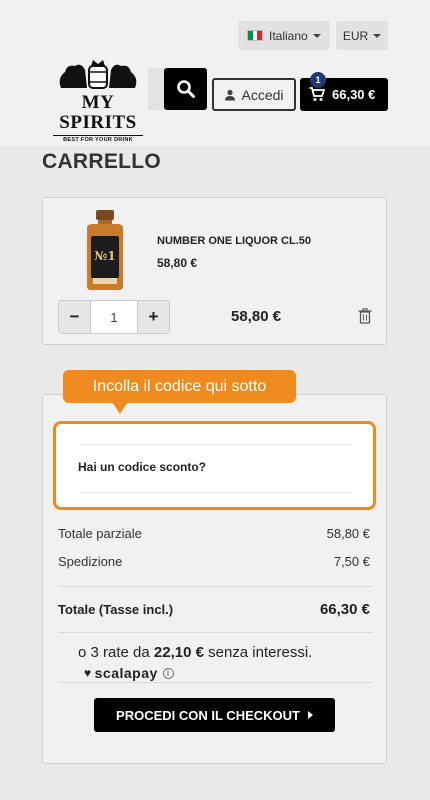 The width and height of the screenshot is (430, 800). Describe the element at coordinates (153, 317) in the screenshot. I see `quantity-increase-button: +` at that location.